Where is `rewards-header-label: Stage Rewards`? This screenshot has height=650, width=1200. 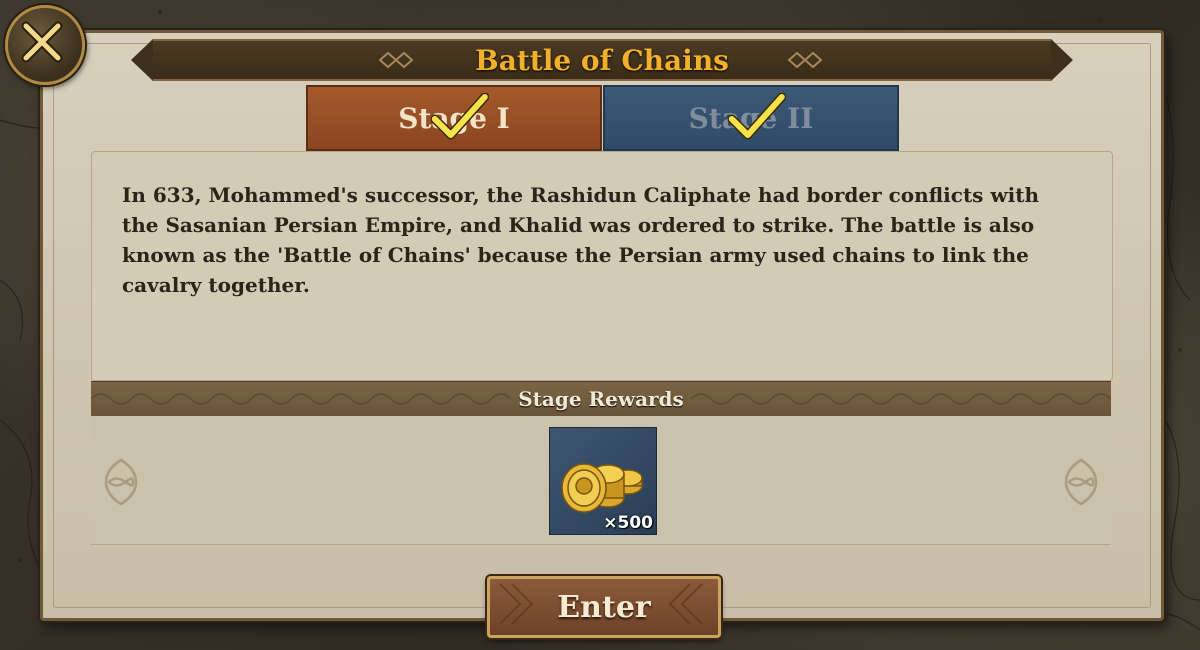
rewards-header-label: Stage Rewards is located at coordinates (601, 399).